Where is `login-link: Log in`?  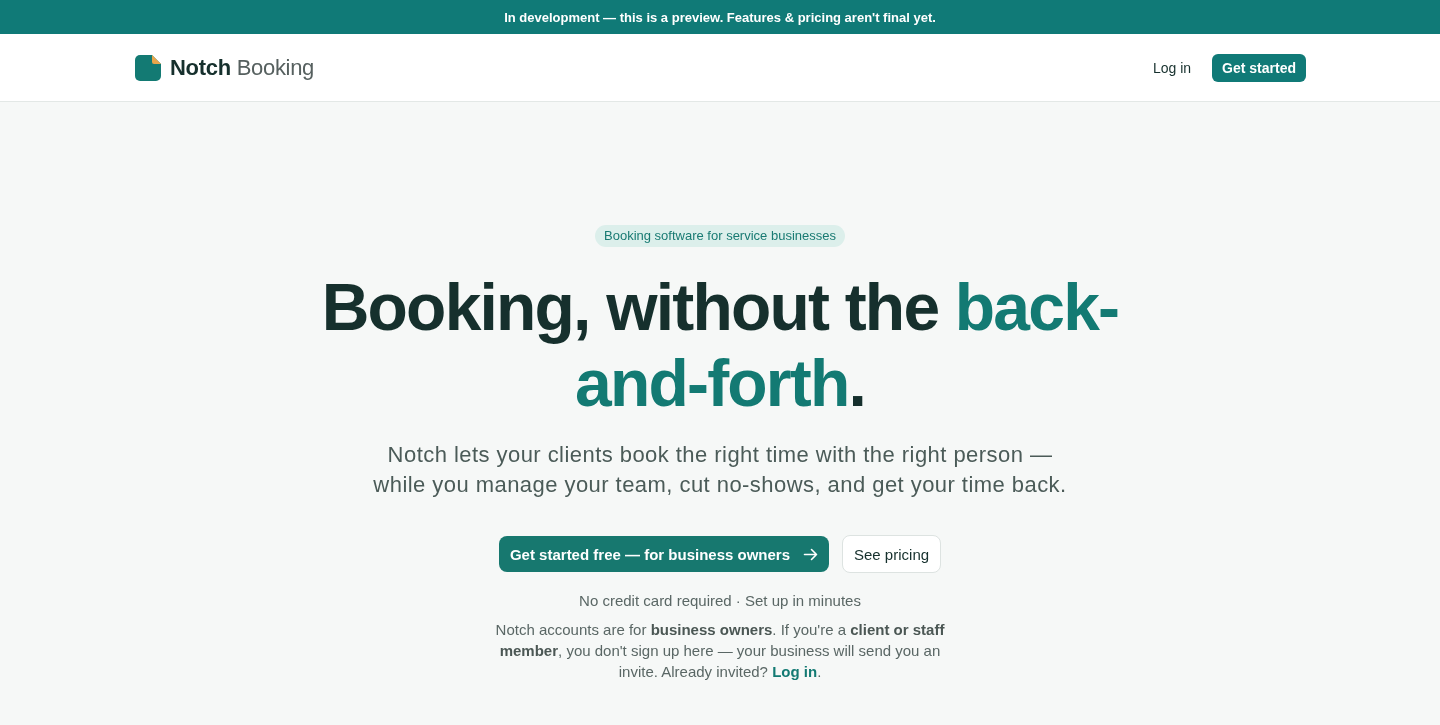 login-link: Log in is located at coordinates (1172, 67).